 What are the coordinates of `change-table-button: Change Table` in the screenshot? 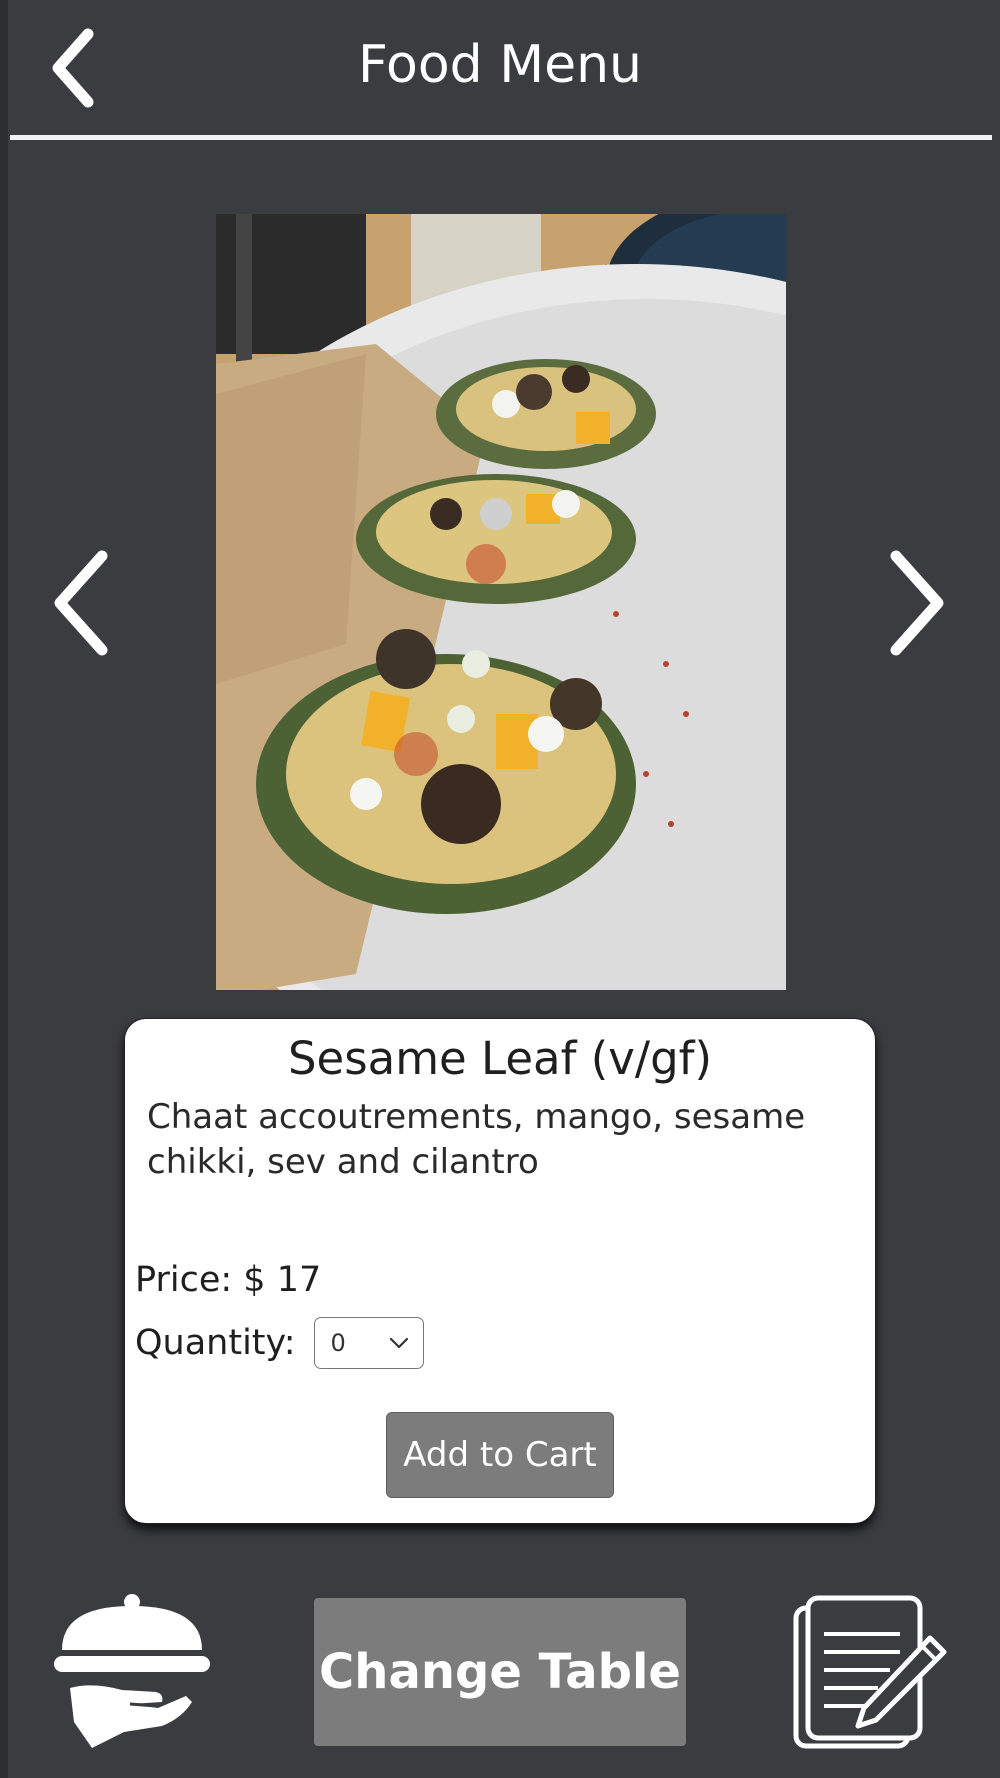 It's located at (500, 1672).